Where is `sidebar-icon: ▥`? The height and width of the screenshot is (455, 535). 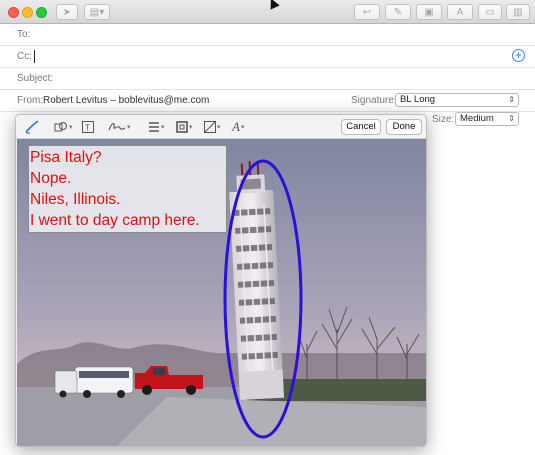 sidebar-icon: ▥ is located at coordinates (518, 12).